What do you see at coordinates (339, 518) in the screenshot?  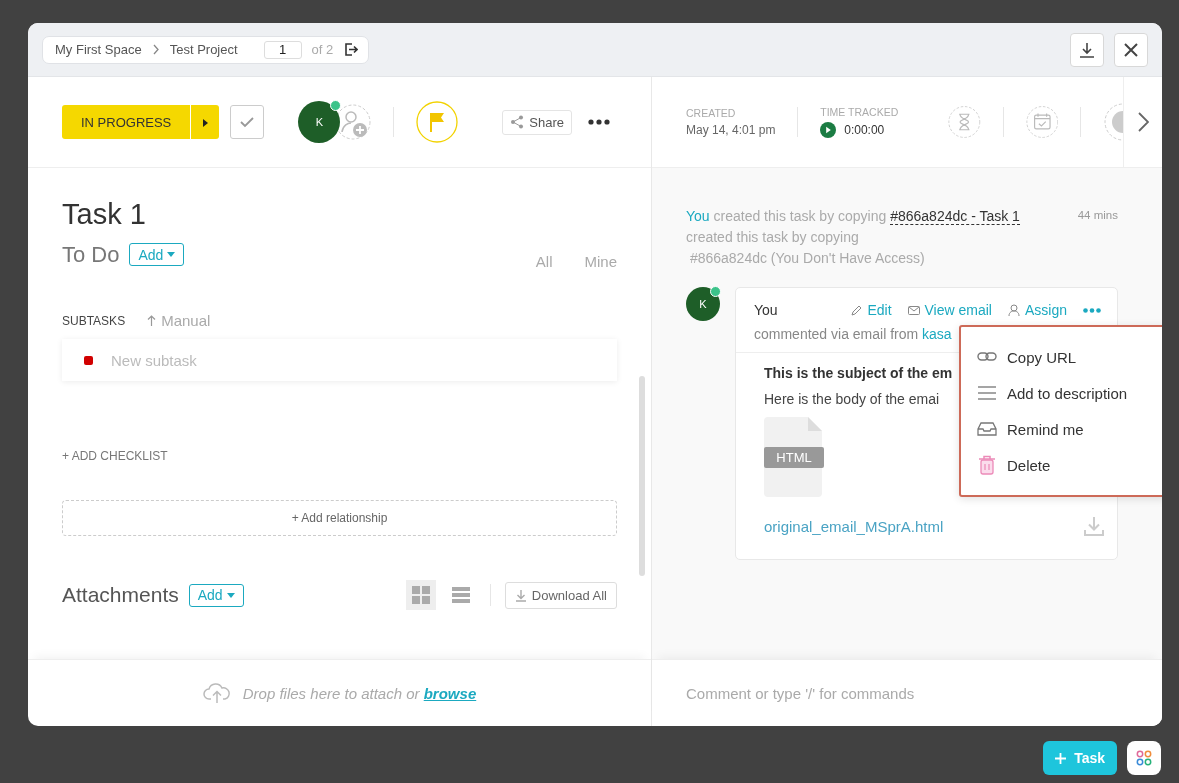 I see `add-relationship-button: + Add relationship` at bounding box center [339, 518].